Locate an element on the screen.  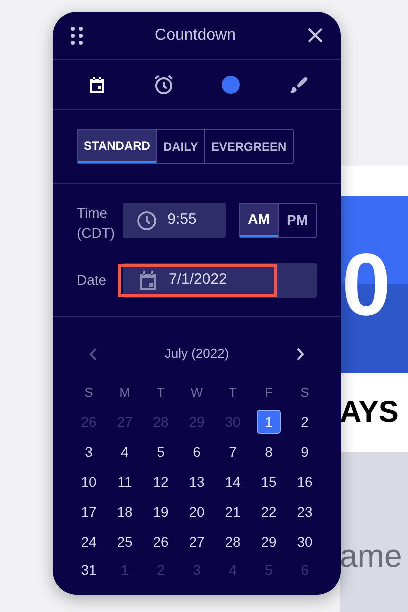
day-cell: 27 is located at coordinates (197, 542).